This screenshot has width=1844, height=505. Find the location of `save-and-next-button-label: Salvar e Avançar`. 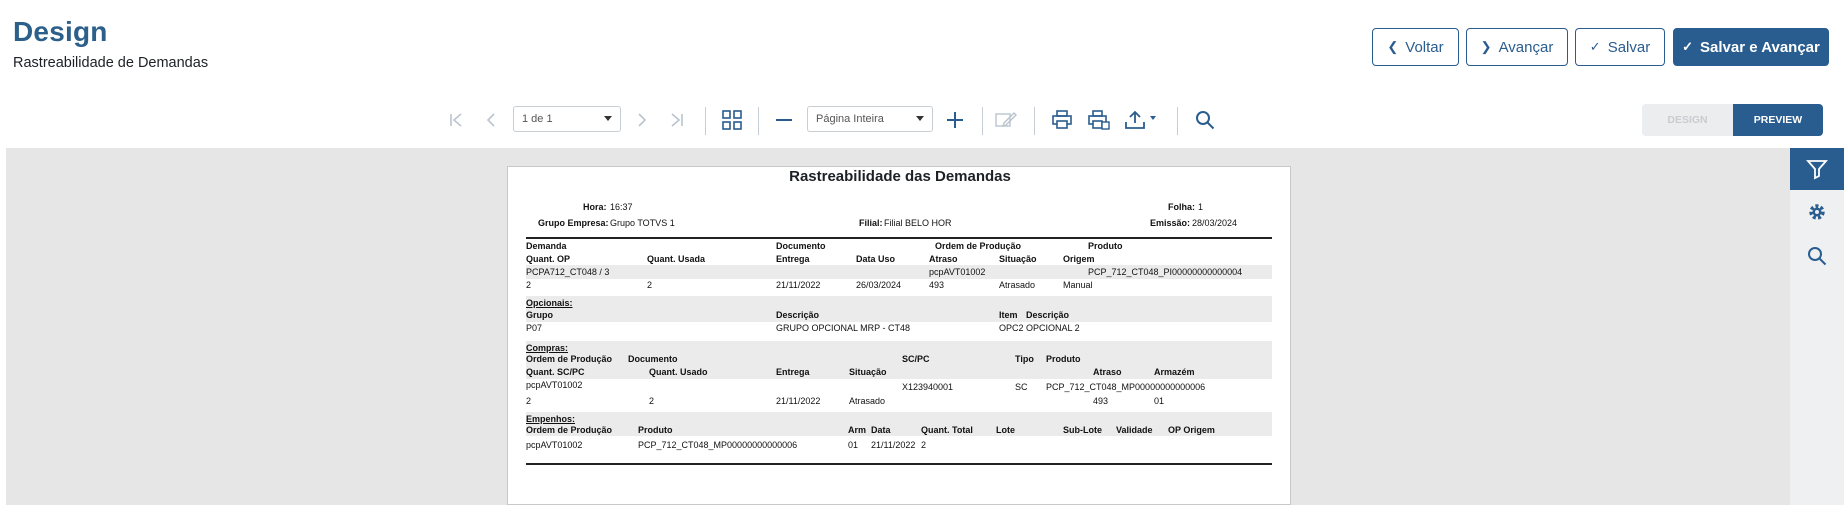

save-and-next-button-label: Salvar e Avançar is located at coordinates (1760, 47).